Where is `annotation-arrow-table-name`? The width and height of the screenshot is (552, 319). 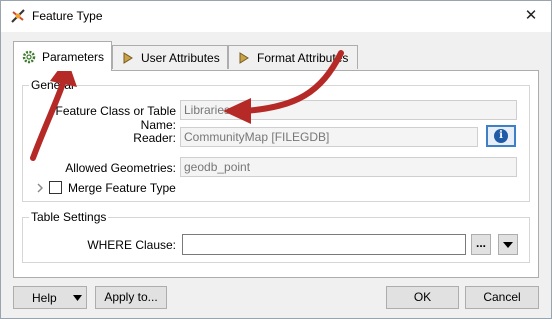
annotation-arrow-table-name is located at coordinates (283, 87).